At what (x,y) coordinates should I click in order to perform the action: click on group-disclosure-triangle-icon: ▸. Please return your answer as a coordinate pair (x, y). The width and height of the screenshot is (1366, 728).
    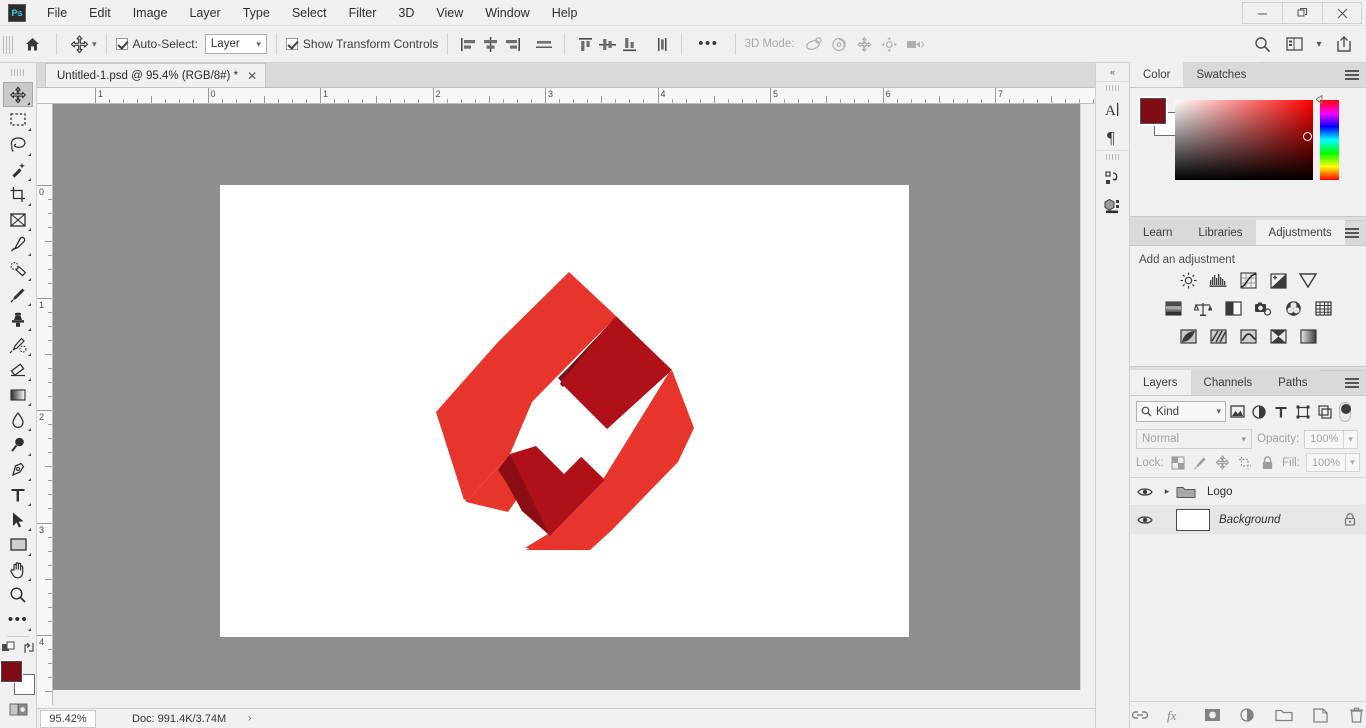
    Looking at the image, I should click on (1167, 491).